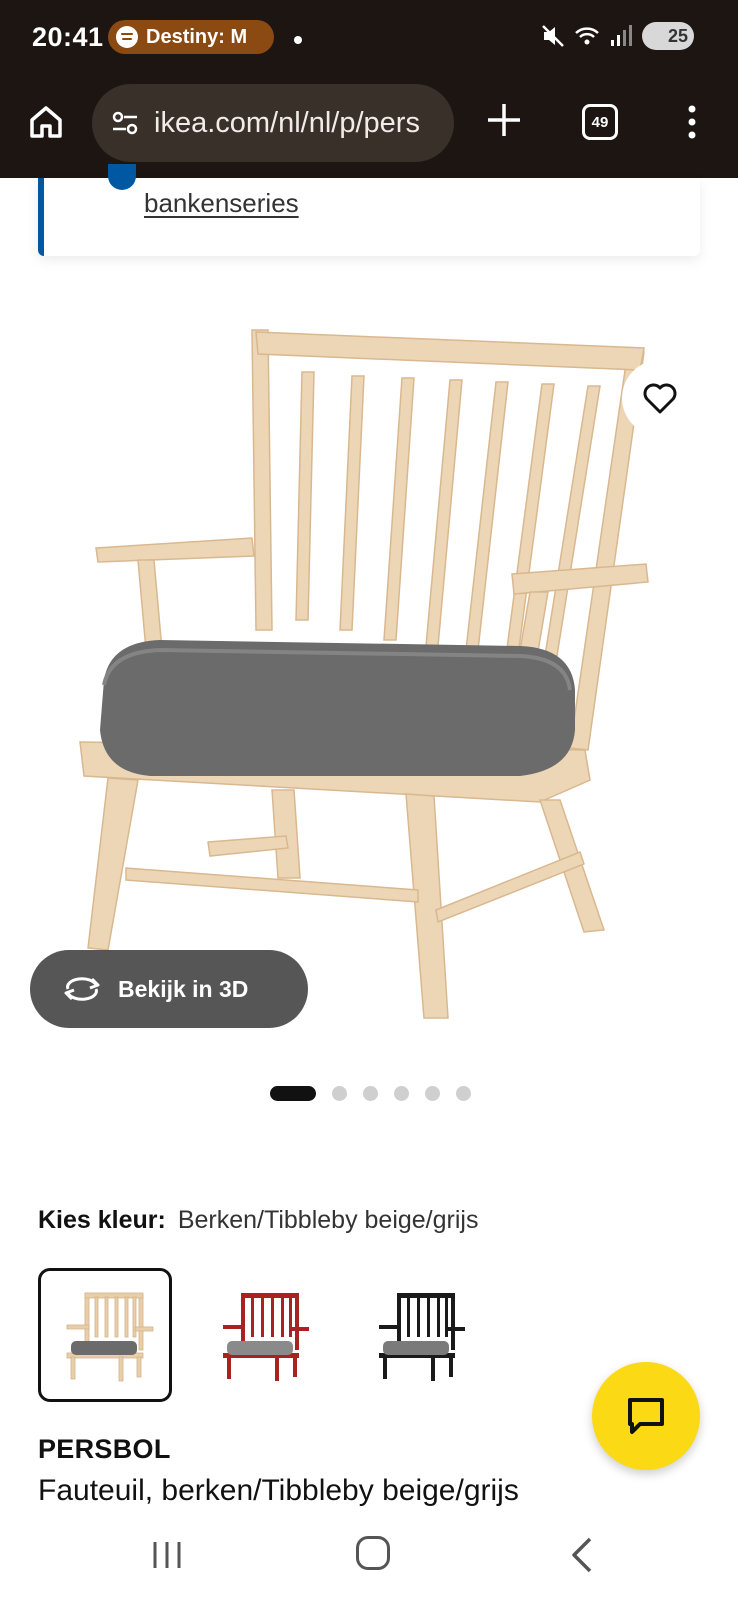 Image resolution: width=738 pixels, height=1600 pixels. Describe the element at coordinates (167, 1555) in the screenshot. I see `recents-icon` at that location.